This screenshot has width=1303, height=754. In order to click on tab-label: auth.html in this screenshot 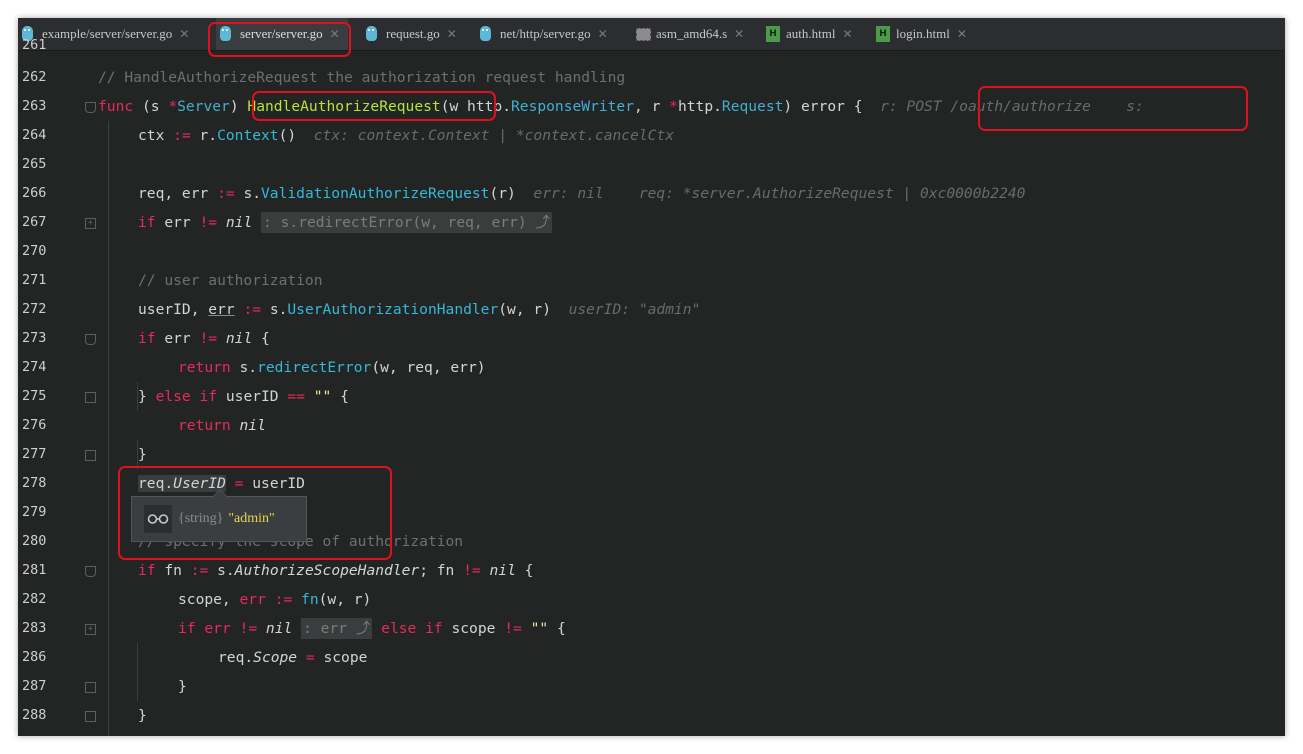, I will do `click(811, 33)`.